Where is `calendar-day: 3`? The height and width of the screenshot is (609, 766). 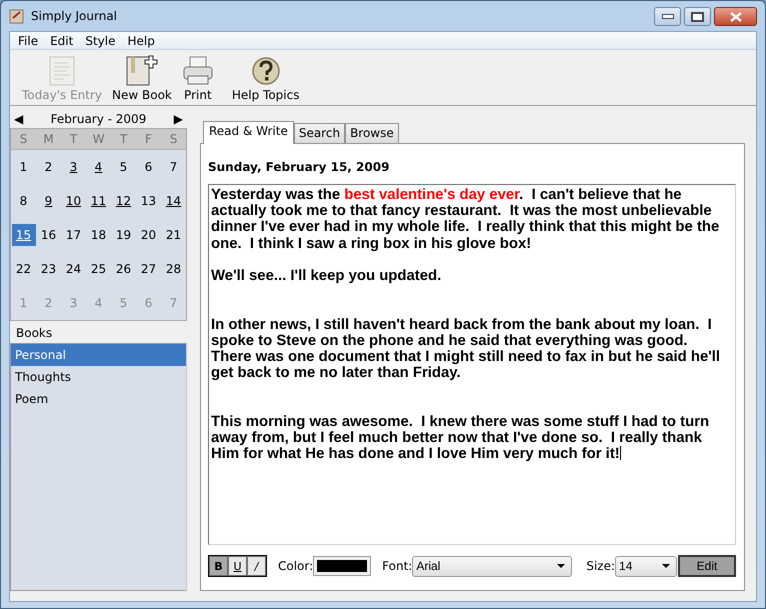 calendar-day: 3 is located at coordinates (74, 167).